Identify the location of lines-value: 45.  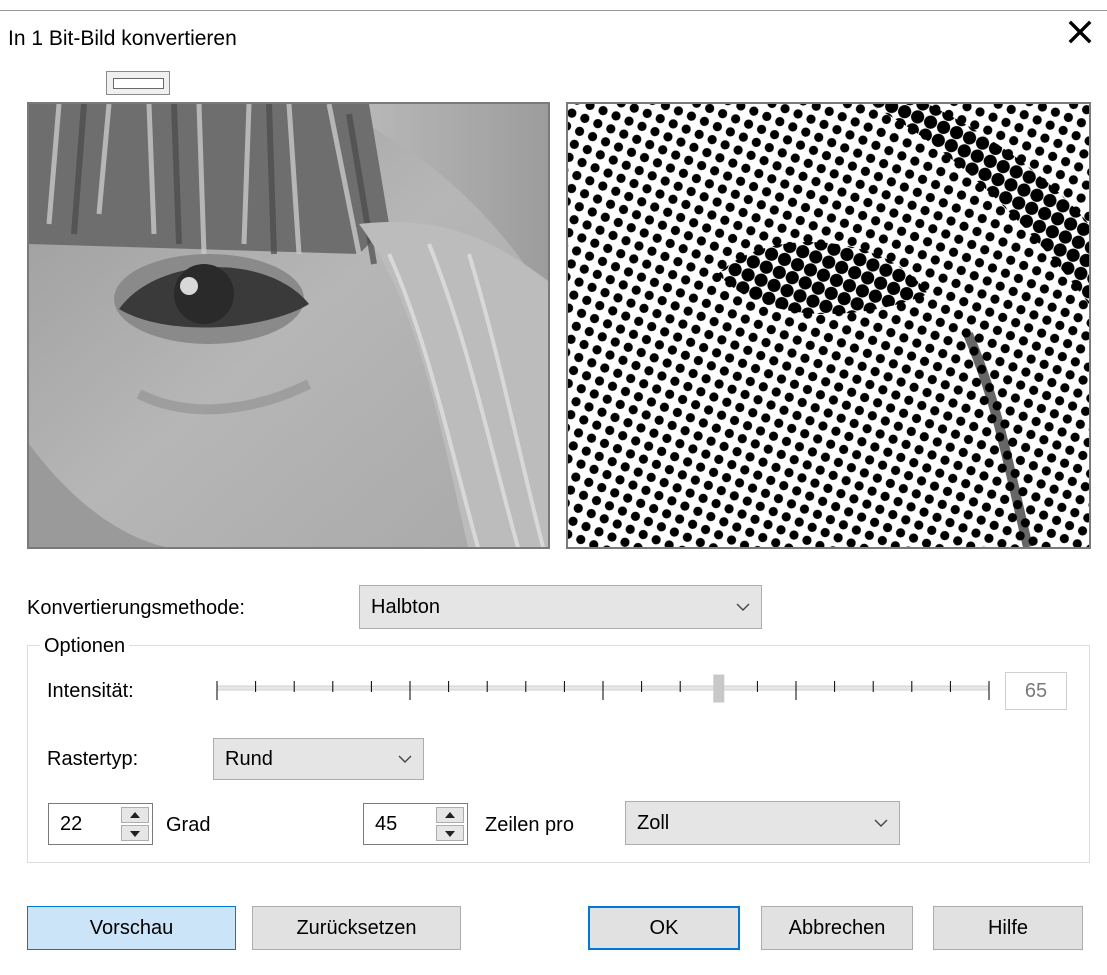
(386, 824).